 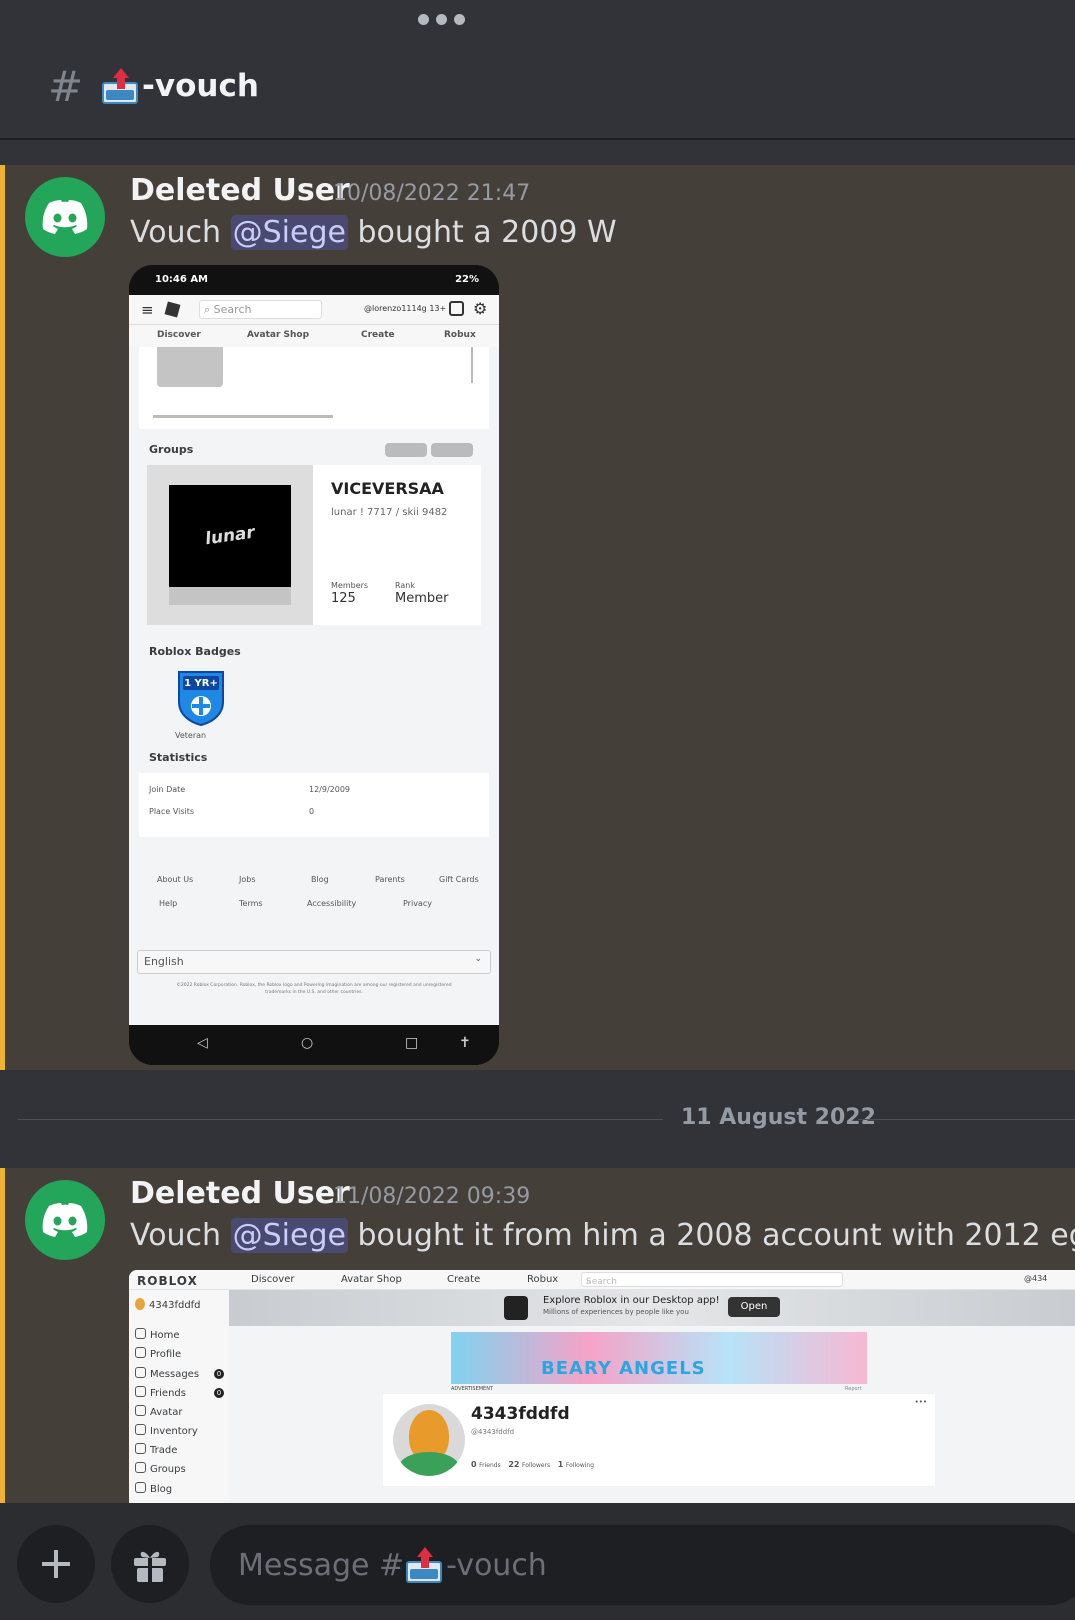 I want to click on gift-icon, so click(x=150, y=1566).